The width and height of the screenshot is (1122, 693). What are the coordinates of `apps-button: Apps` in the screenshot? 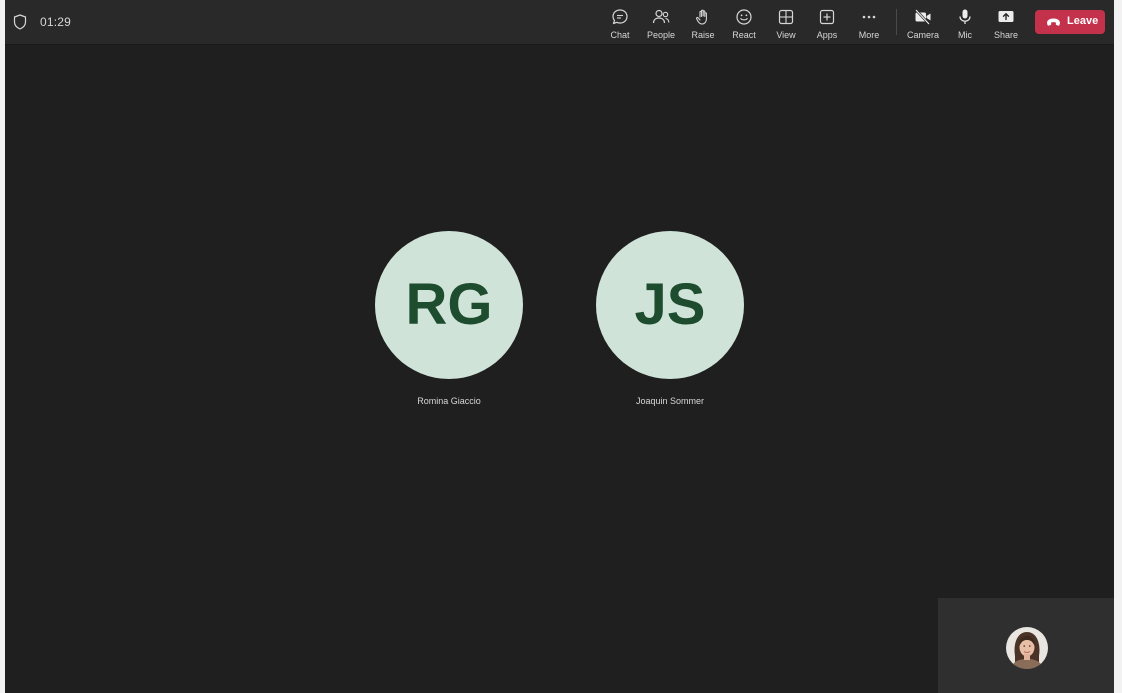 It's located at (827, 23).